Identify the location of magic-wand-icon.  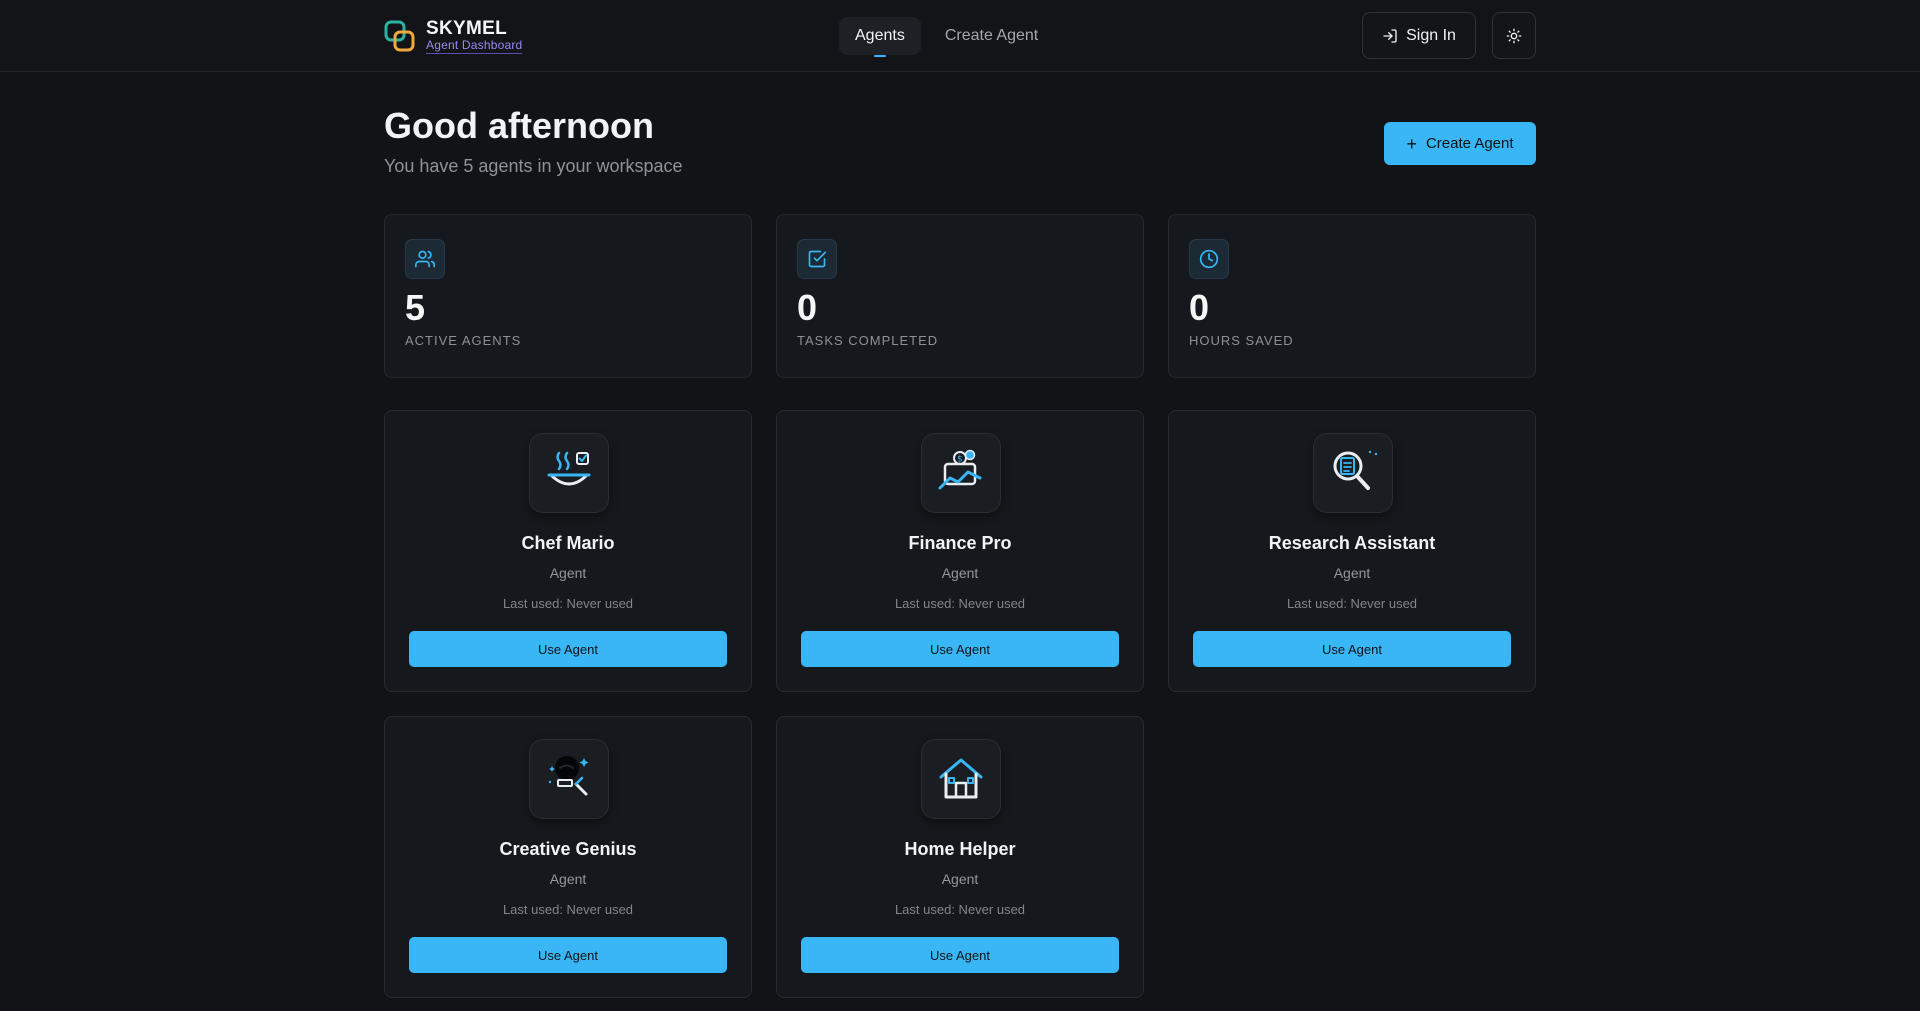
(569, 779).